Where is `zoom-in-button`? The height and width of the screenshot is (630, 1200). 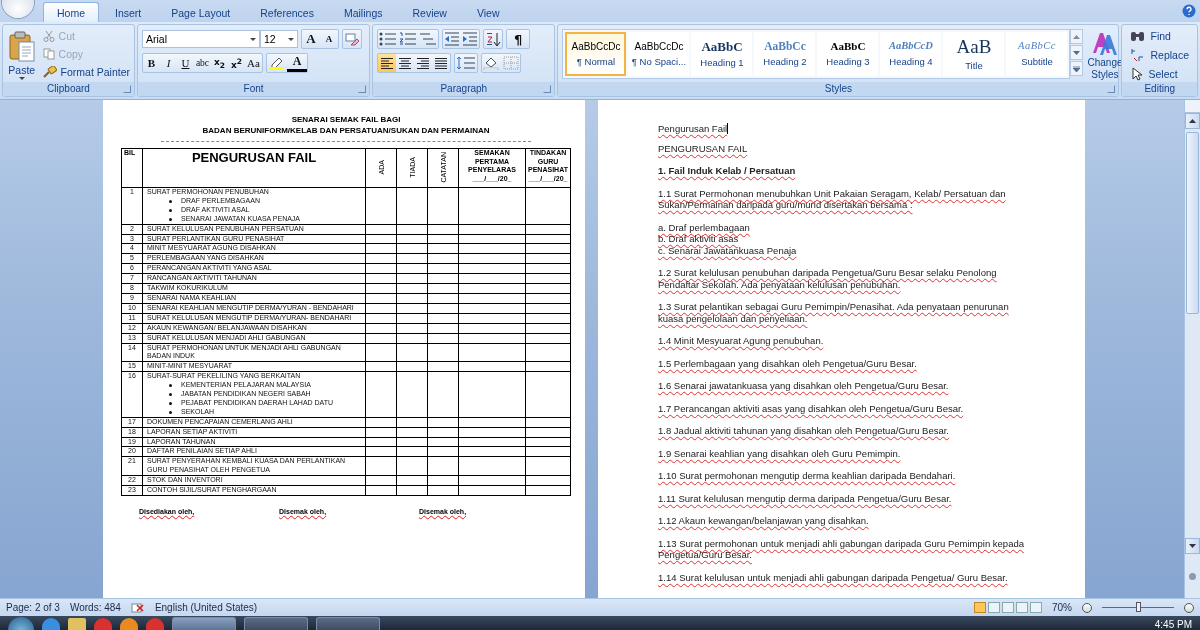
zoom-in-button is located at coordinates (1189, 607).